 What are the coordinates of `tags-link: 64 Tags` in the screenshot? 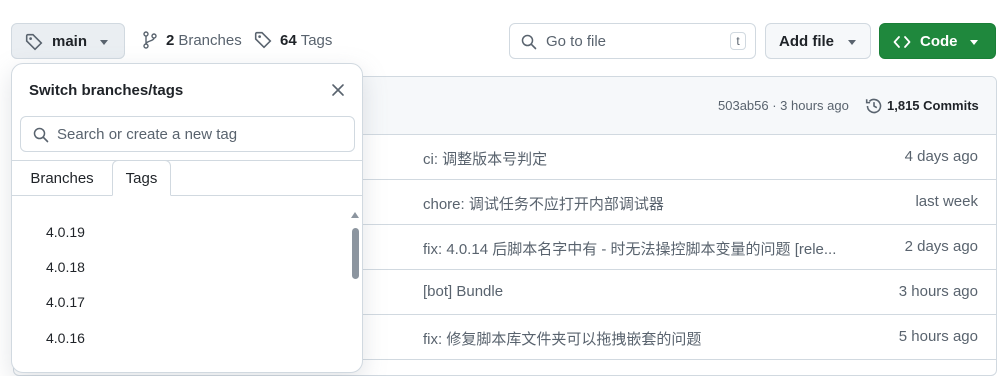 It's located at (293, 40).